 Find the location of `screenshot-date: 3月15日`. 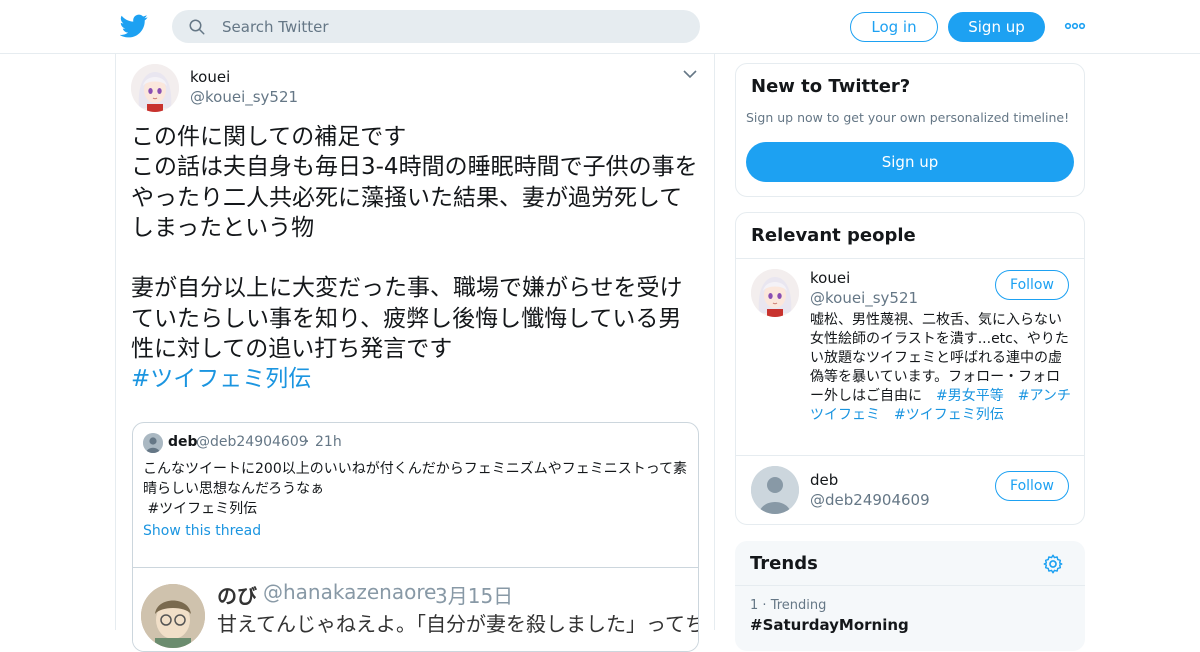

screenshot-date: 3月15日 is located at coordinates (474, 596).